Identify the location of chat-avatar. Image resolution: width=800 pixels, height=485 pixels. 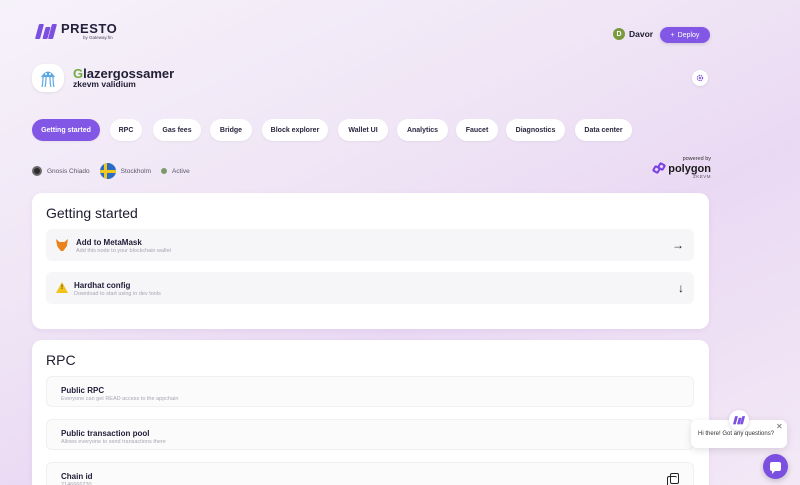
(739, 420).